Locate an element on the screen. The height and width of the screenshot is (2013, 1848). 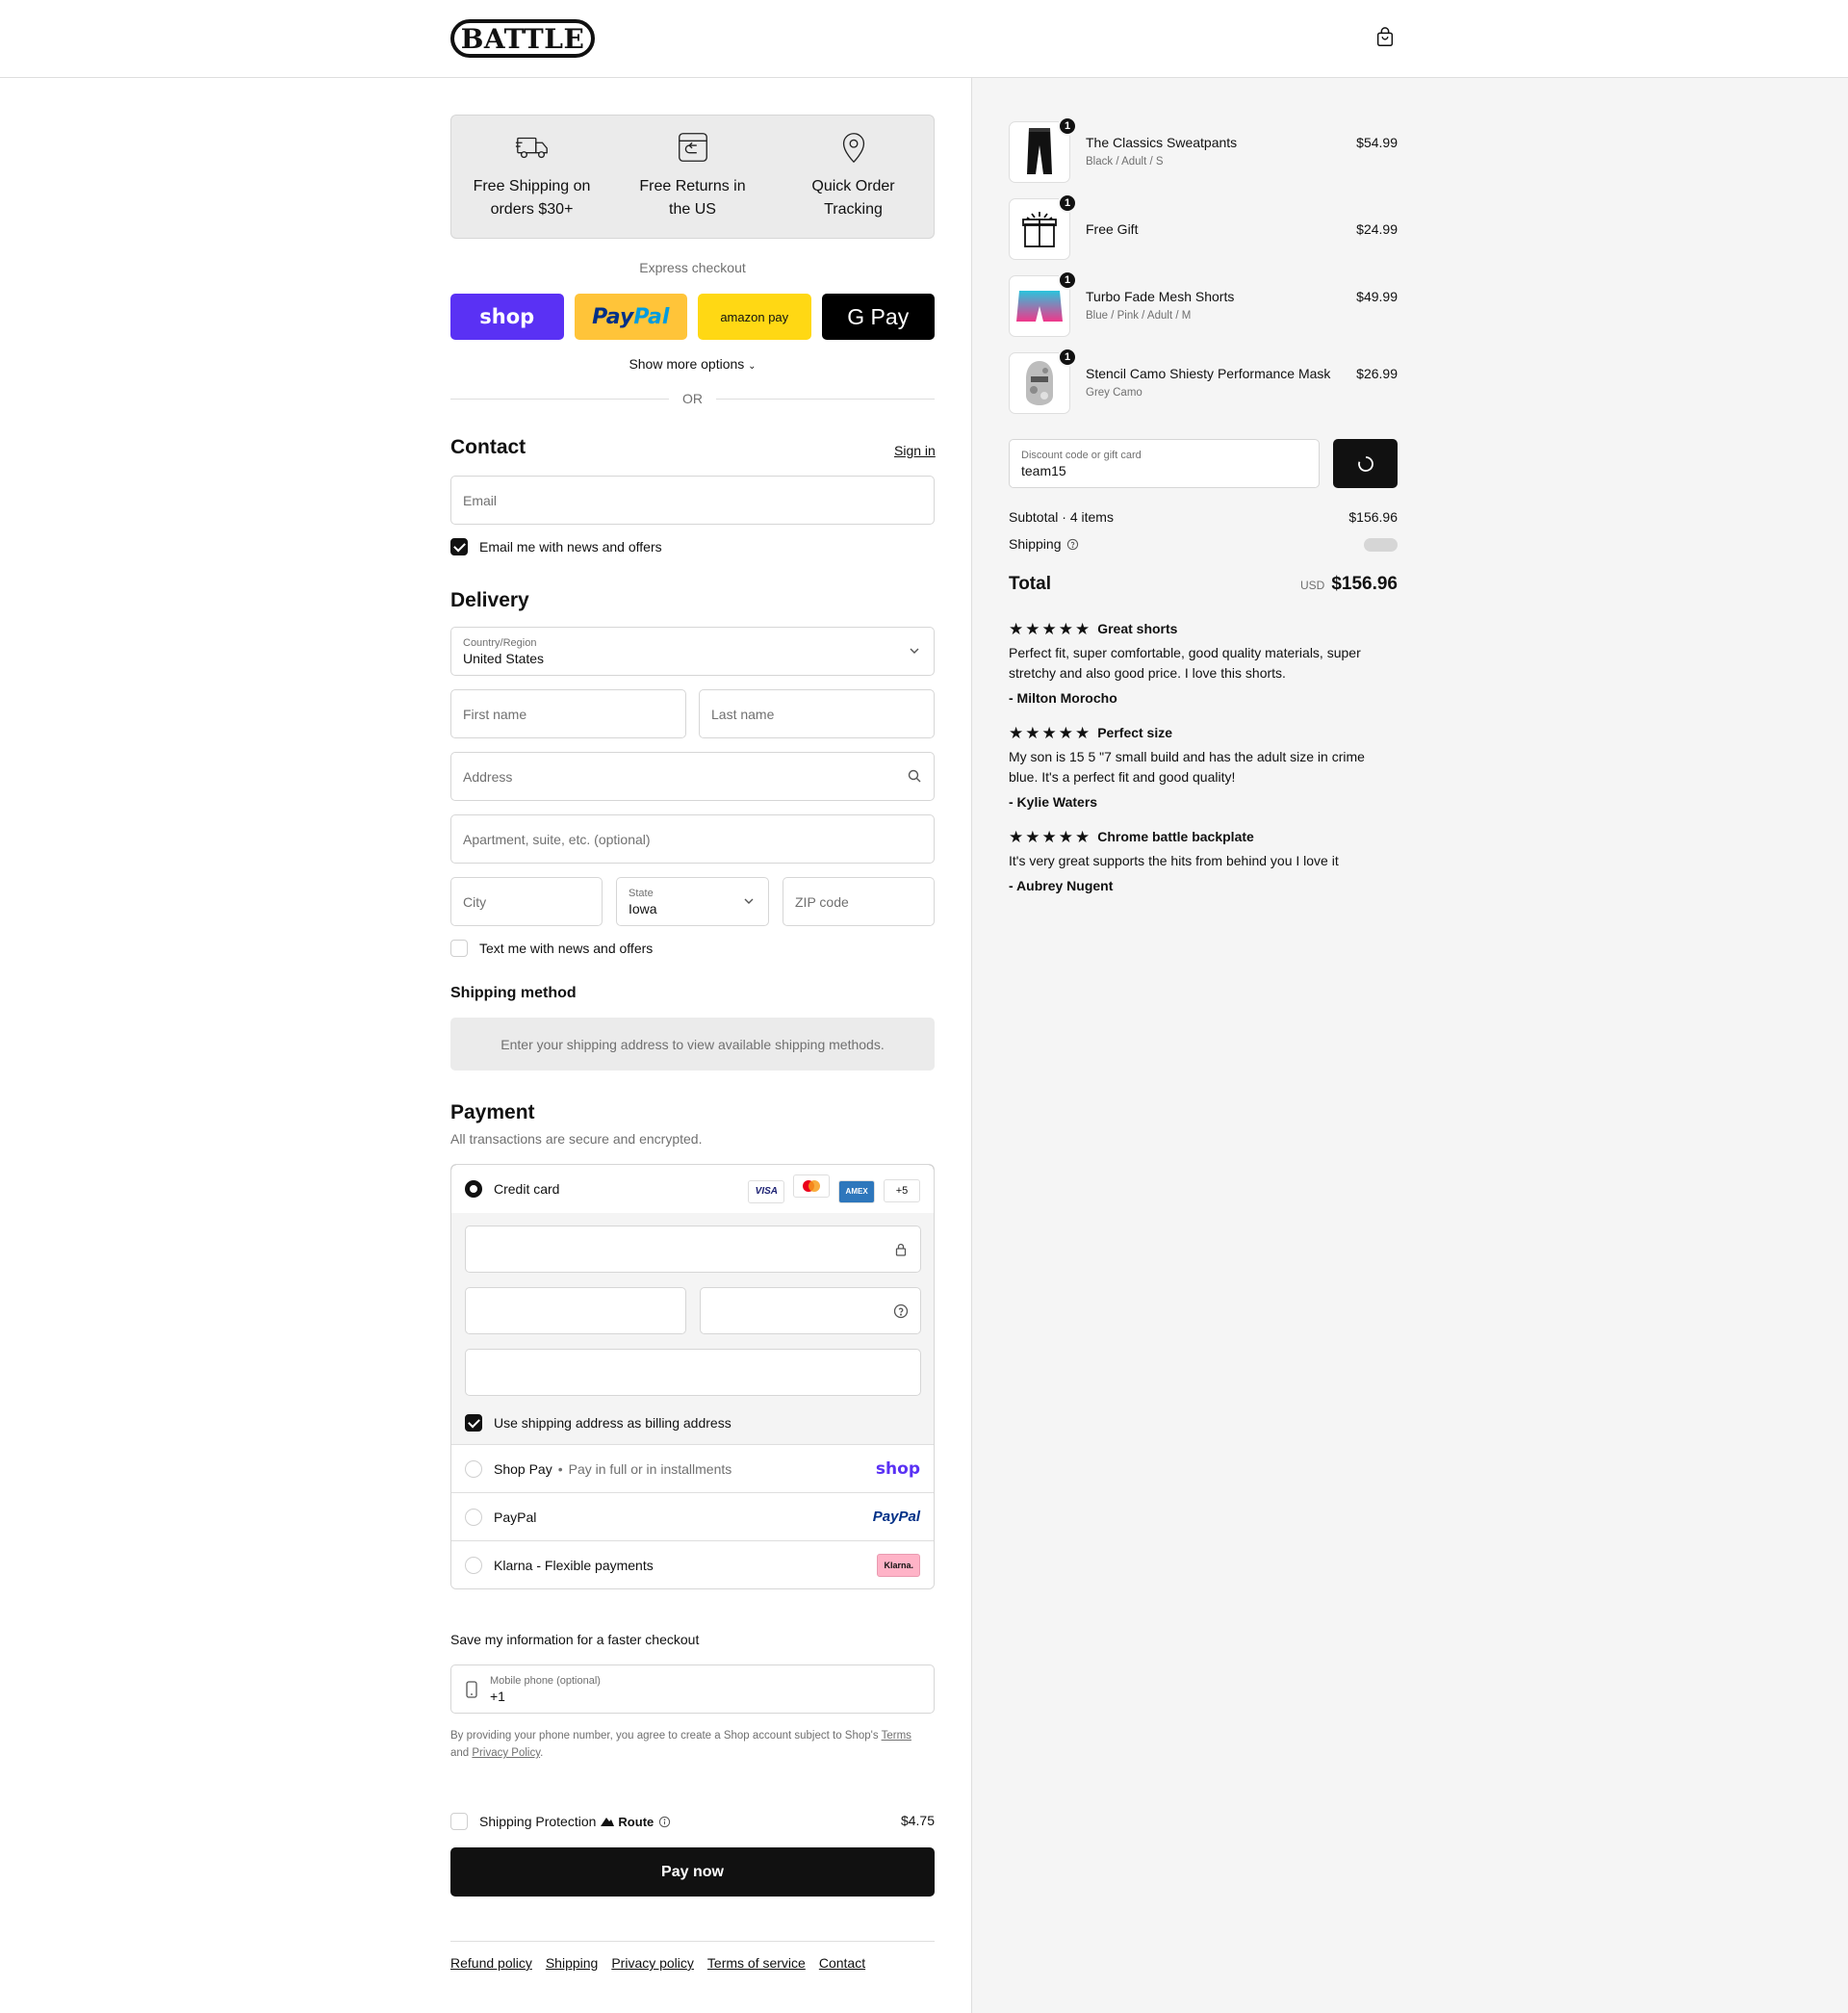
pay-now-button: Pay now is located at coordinates (692, 1872).